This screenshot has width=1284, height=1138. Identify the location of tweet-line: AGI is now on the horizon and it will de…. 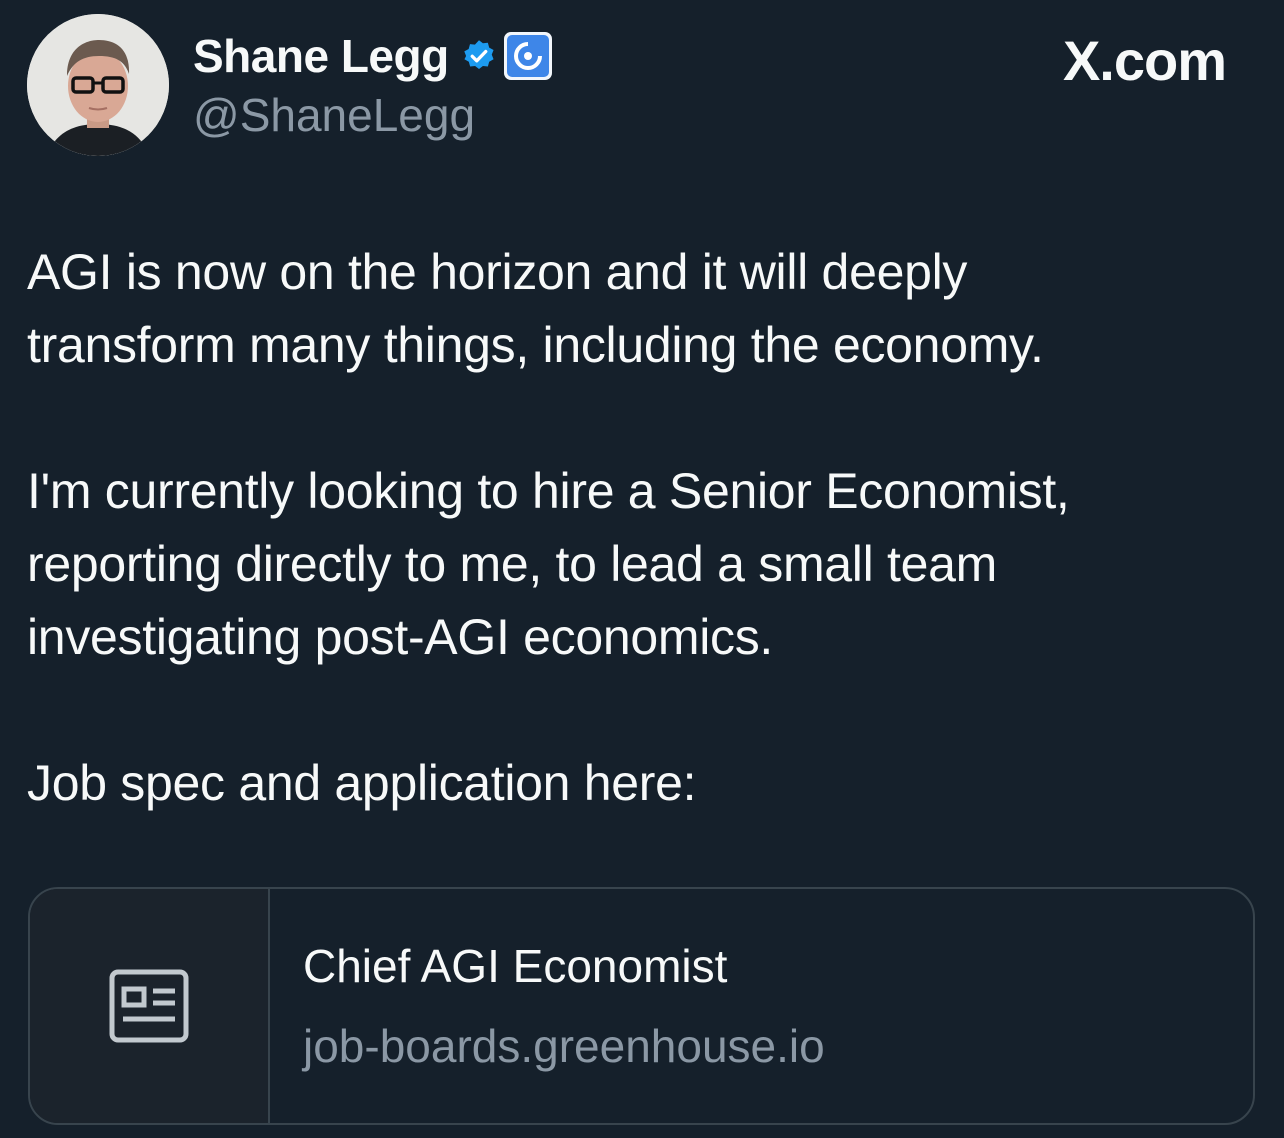
(497, 272).